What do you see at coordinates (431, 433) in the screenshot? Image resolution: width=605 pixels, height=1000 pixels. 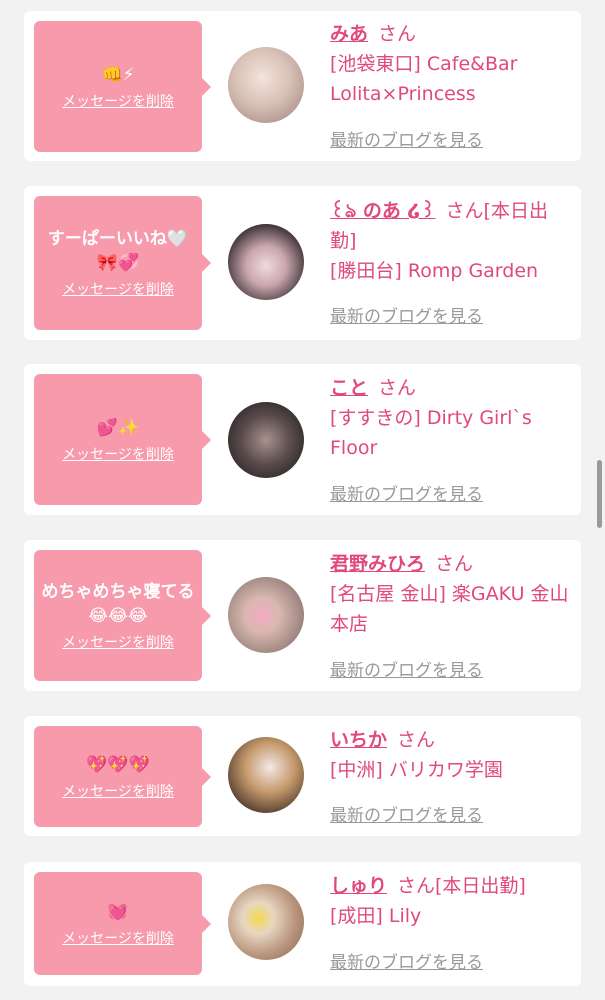 I see `shop-name: [すすきの] Dirty Girl`s Floor` at bounding box center [431, 433].